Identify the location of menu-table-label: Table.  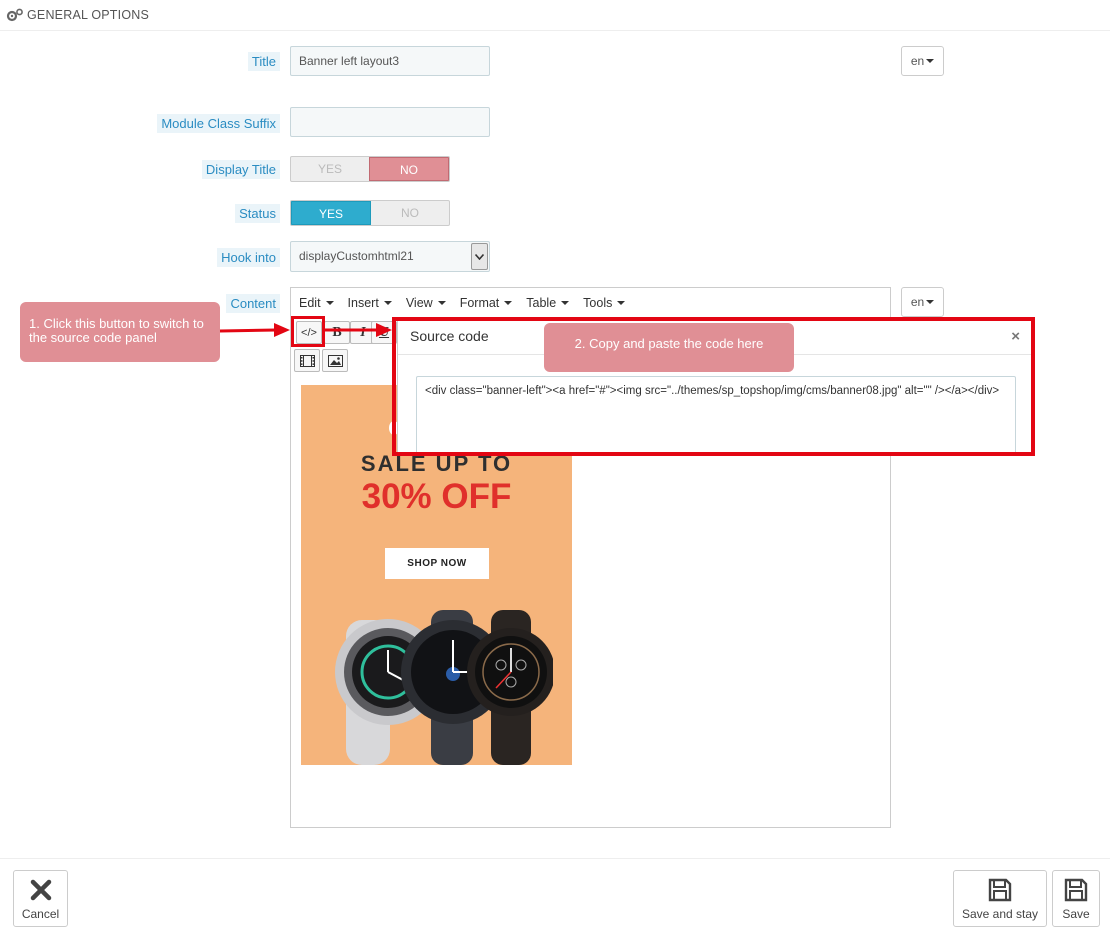
(541, 302).